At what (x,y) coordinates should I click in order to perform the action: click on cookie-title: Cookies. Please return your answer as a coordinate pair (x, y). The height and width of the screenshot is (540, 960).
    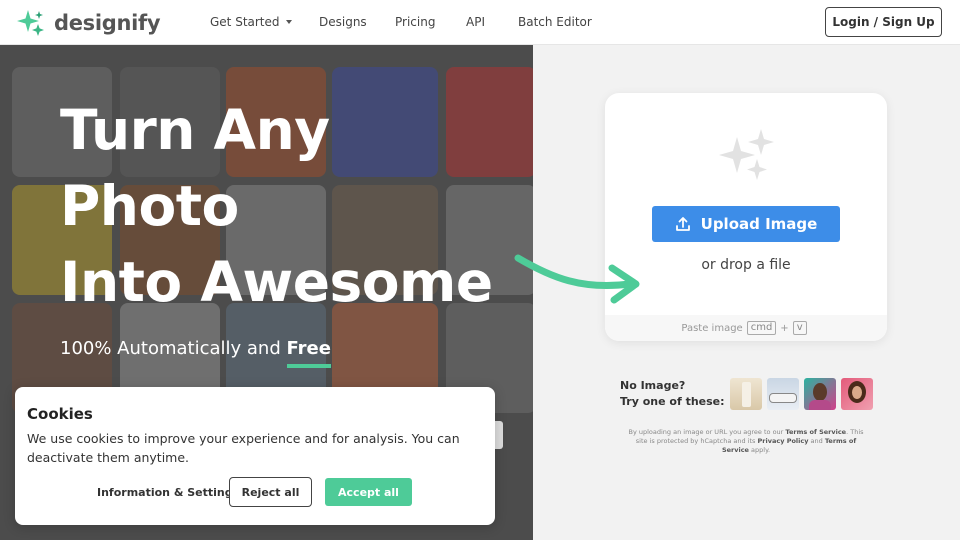
    Looking at the image, I should click on (60, 414).